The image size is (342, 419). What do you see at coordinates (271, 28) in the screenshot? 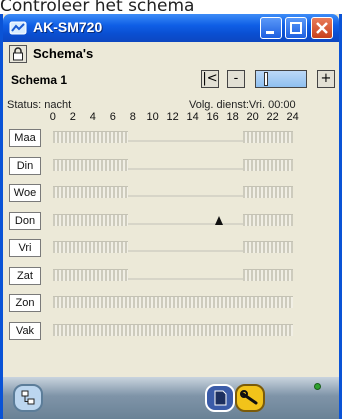
I see `minimize-button` at bounding box center [271, 28].